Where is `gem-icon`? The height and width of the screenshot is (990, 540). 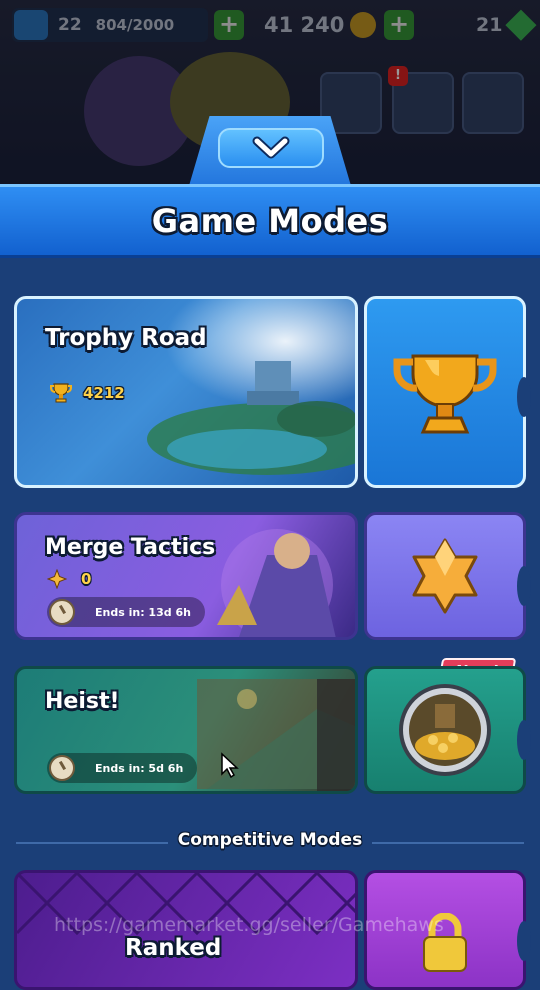
gem-icon is located at coordinates (521, 25).